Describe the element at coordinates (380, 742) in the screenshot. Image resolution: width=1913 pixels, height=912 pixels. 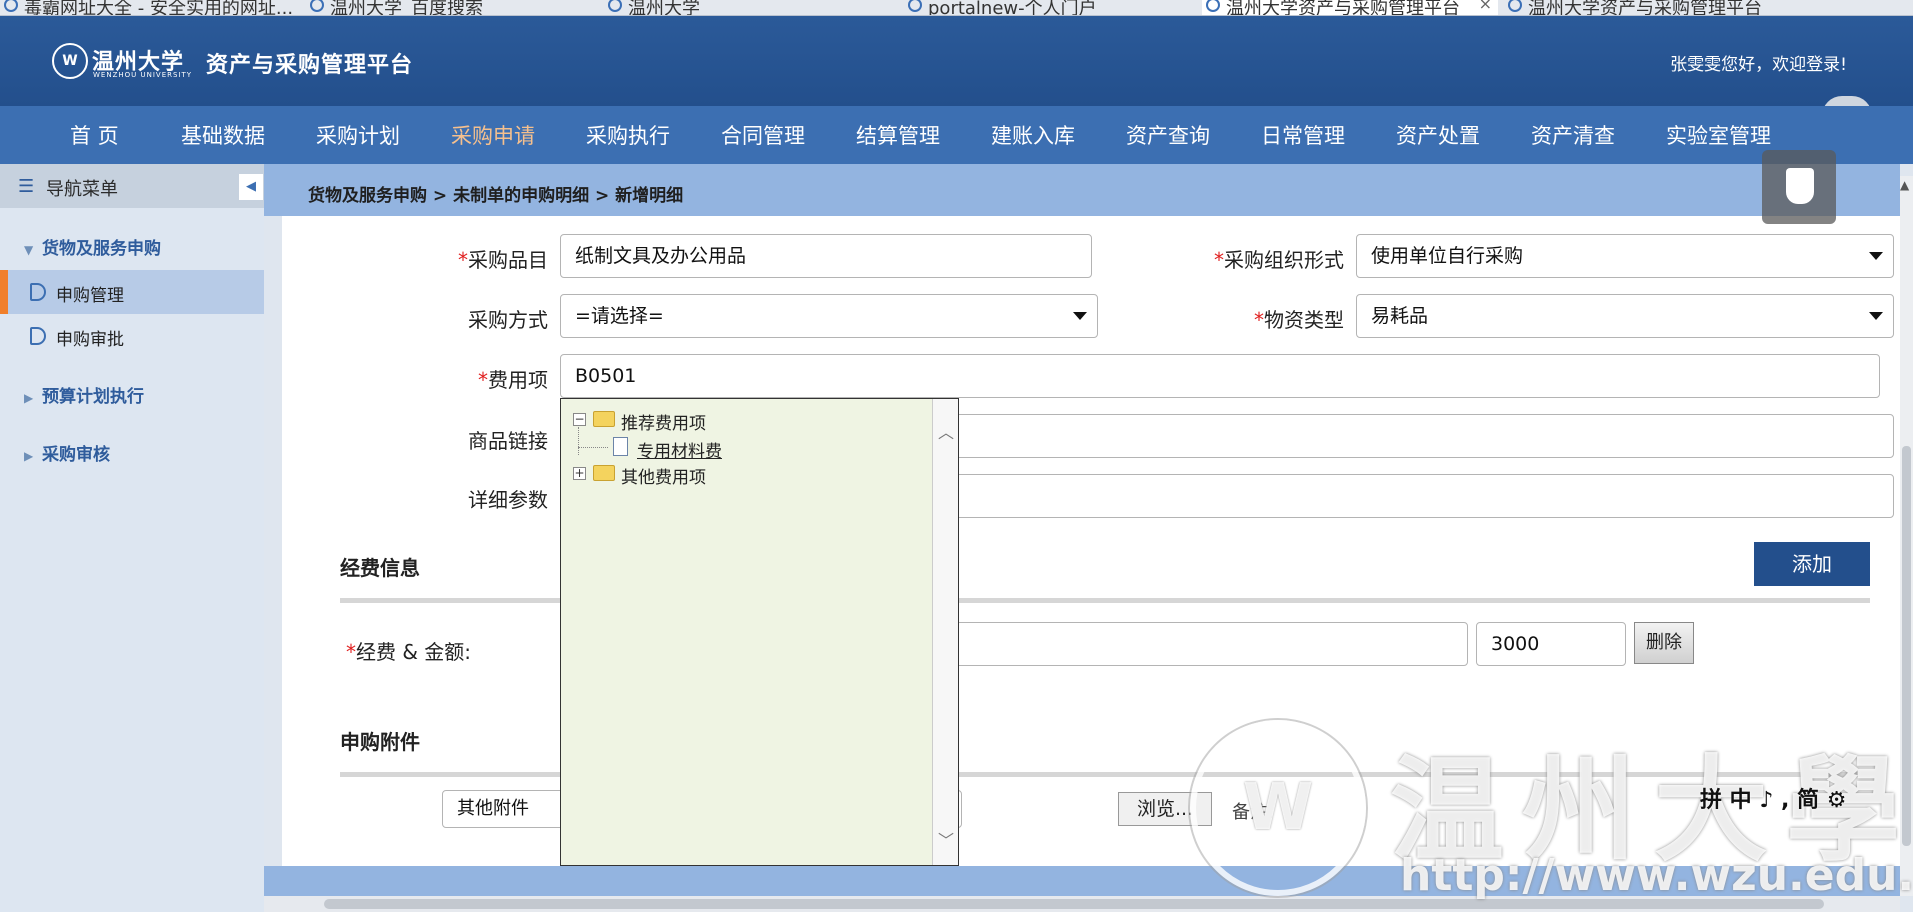
I see `attachments-section-title: 申购附件` at that location.